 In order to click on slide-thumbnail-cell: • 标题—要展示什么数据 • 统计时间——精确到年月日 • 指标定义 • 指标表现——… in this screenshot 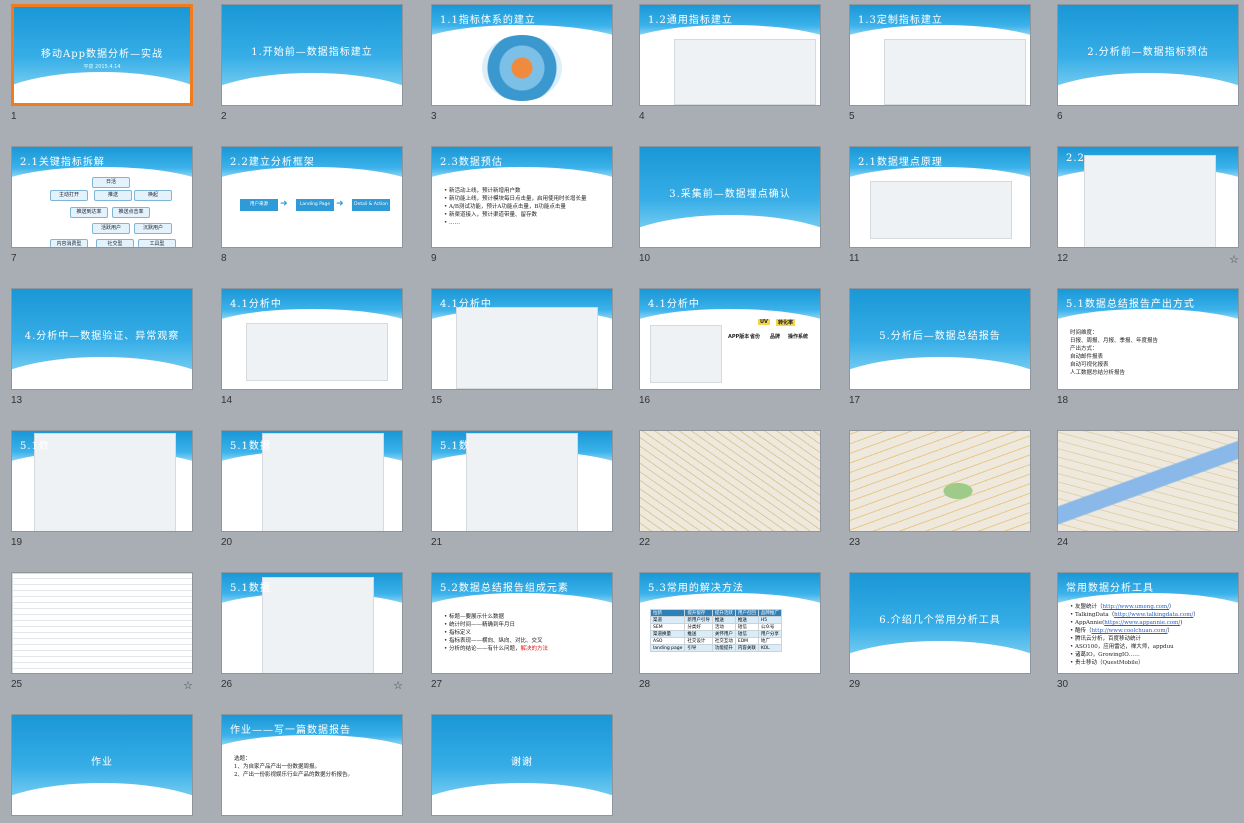, I will do `click(523, 631)`.